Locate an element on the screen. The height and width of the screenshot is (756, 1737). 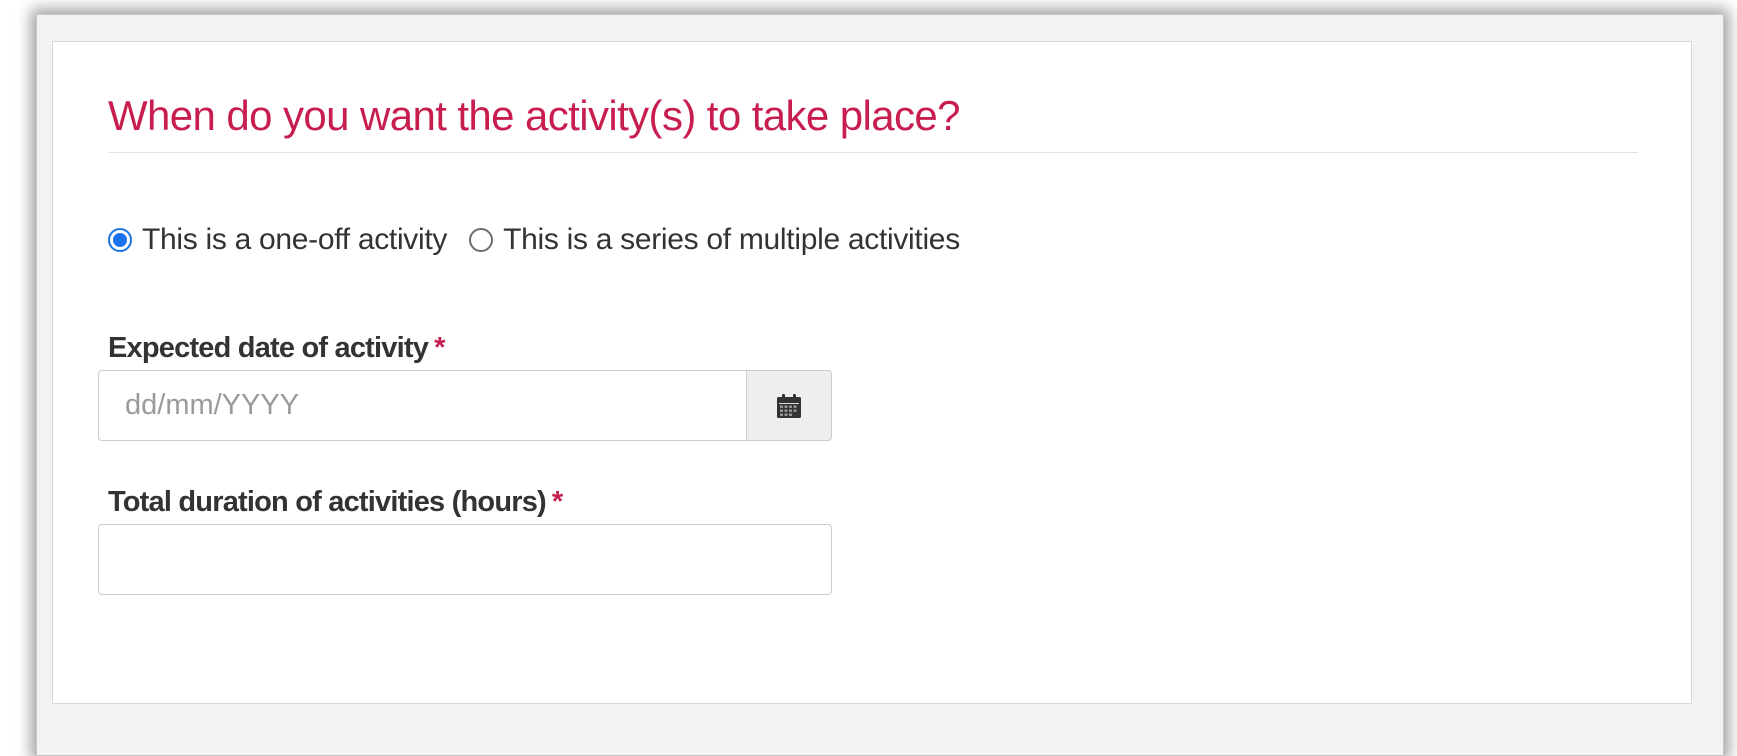
multiple-activities-label: This is a series of multiple activities is located at coordinates (731, 239).